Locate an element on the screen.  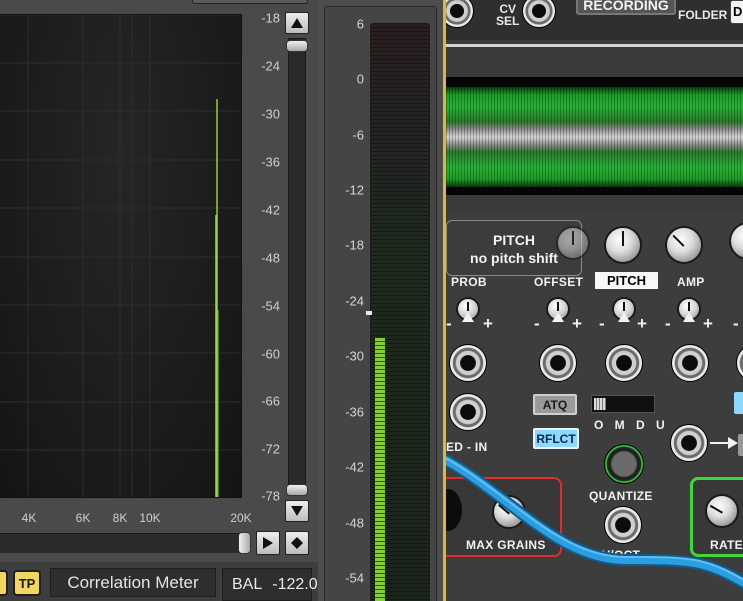
meter-scale-label: 0 is located at coordinates (360, 79).